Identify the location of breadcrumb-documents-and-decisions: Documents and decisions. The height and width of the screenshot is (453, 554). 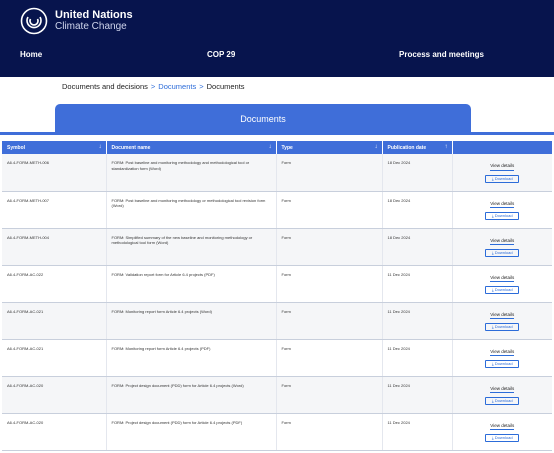
(105, 86).